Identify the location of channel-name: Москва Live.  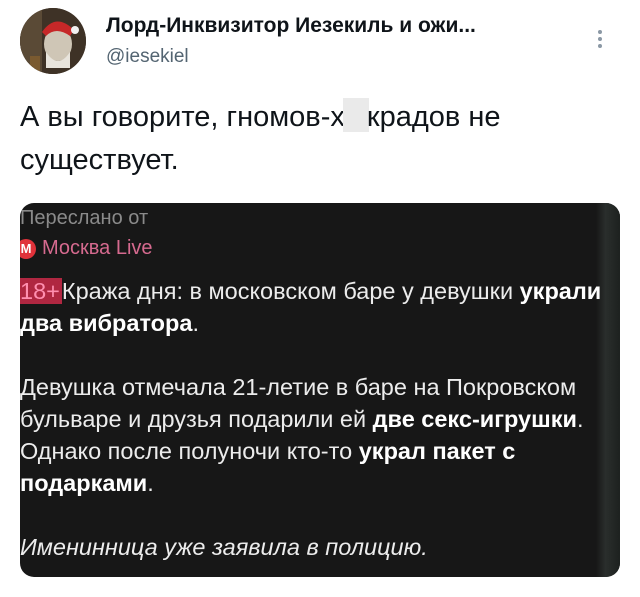
(97, 248).